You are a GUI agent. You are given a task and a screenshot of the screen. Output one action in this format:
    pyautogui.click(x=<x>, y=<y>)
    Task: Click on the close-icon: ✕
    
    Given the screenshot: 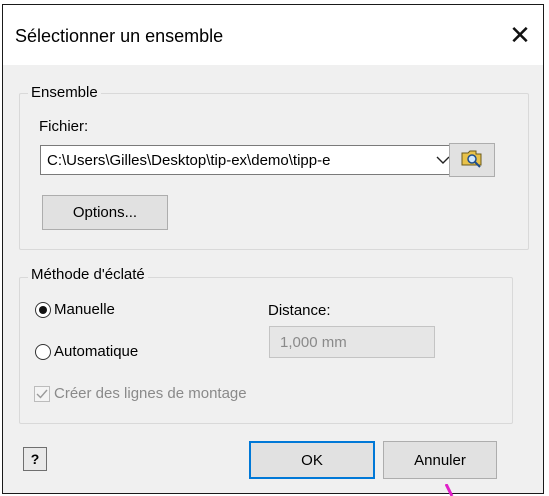 What is the action you would take?
    pyautogui.click(x=520, y=35)
    